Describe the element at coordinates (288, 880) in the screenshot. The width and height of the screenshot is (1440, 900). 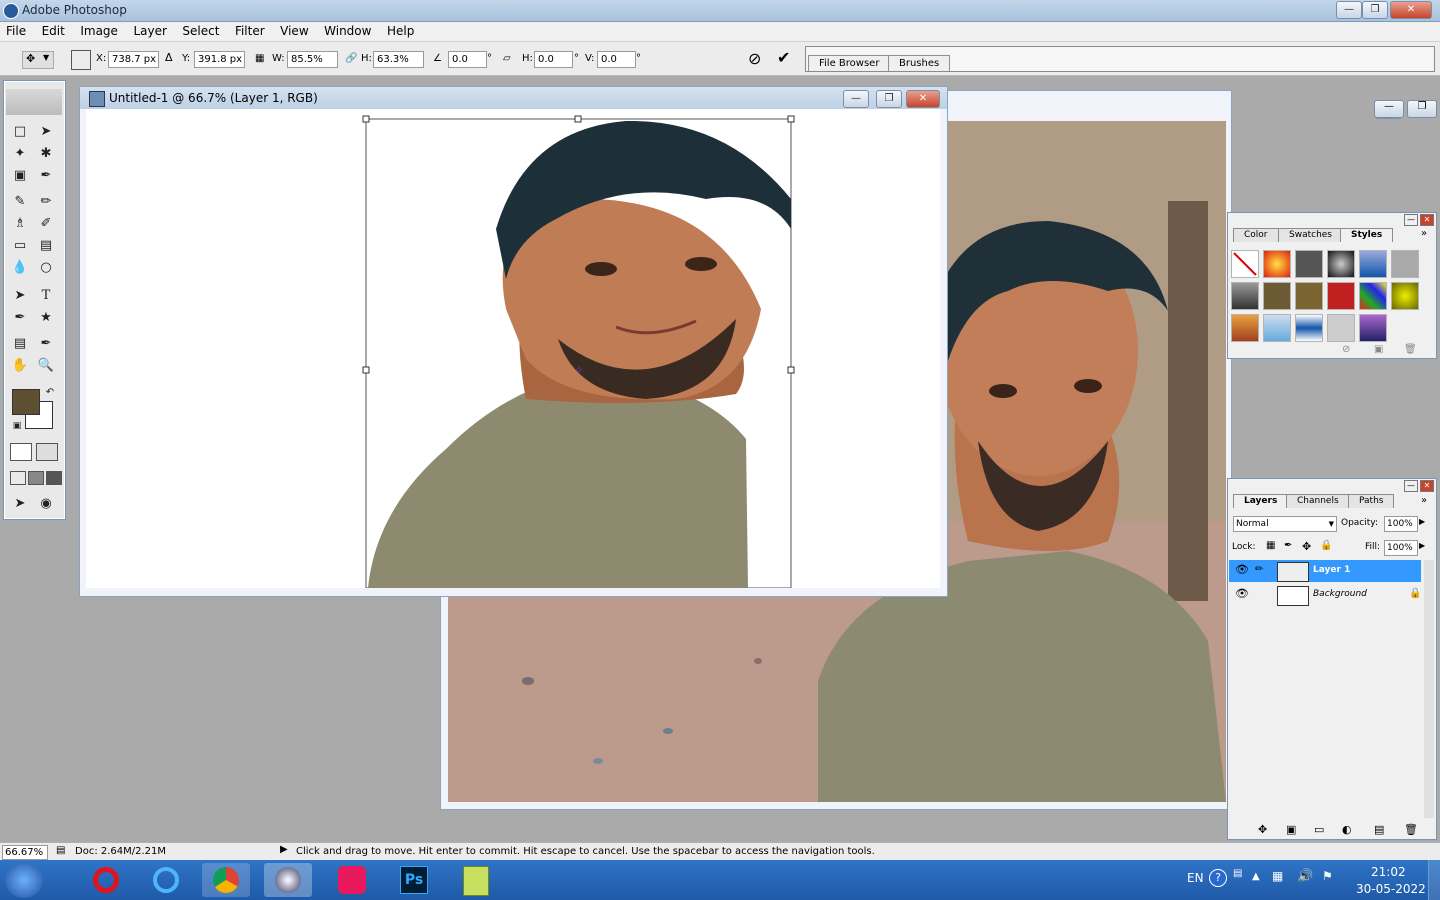
I see `photoshop-taskbar-icon` at that location.